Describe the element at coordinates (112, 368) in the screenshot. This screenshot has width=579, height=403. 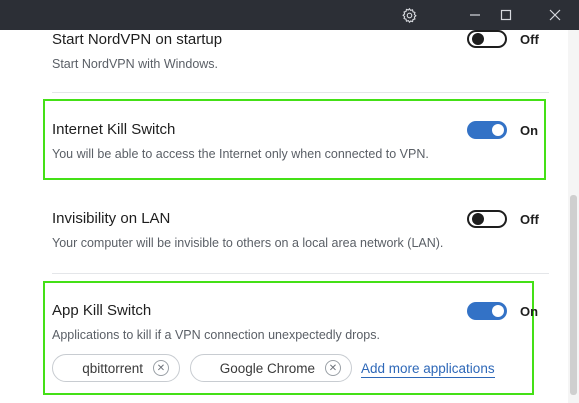
I see `app-chip-label: qbittorrent` at that location.